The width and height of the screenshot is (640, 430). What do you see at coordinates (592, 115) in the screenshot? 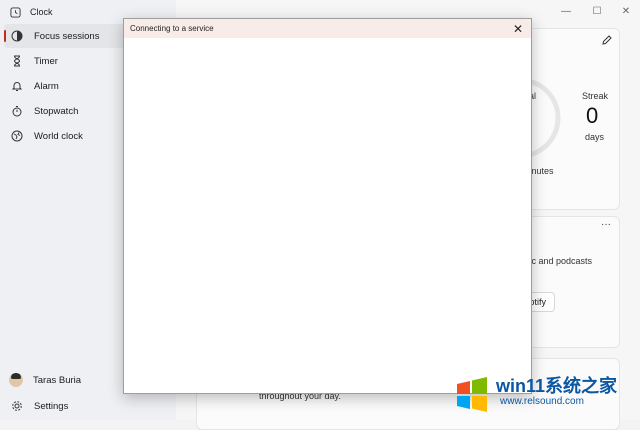
I see `streak-value: 0` at bounding box center [592, 115].